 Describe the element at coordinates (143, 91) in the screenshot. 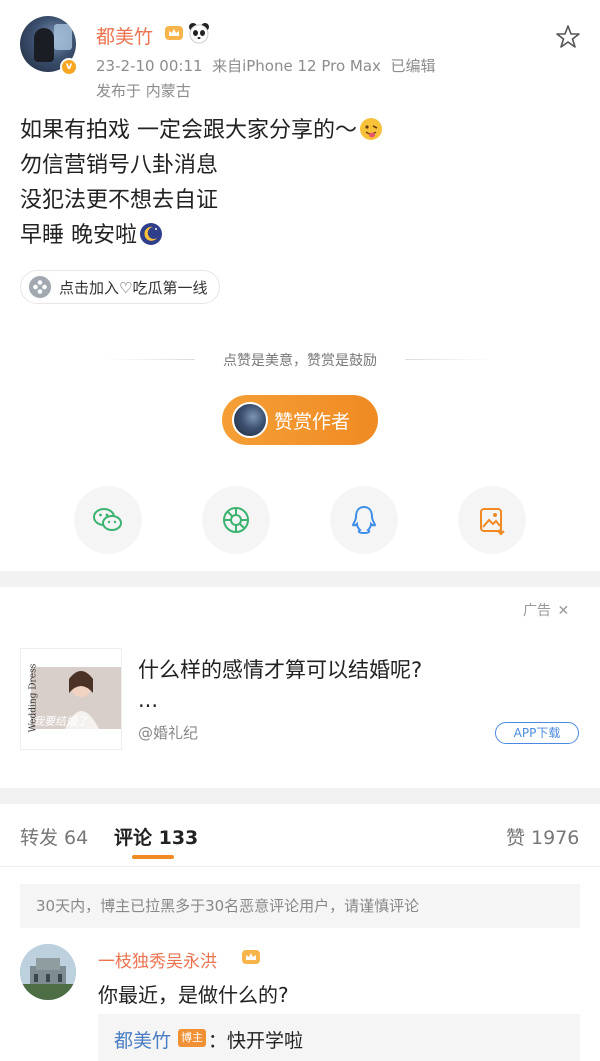

I see `post-location: 发布于 内蒙古` at that location.